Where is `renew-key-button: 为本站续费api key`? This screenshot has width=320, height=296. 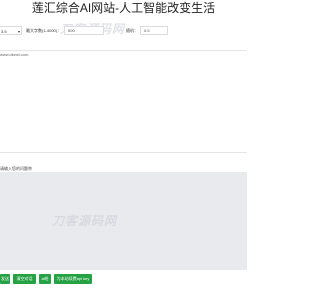
renew-key-button: 为本站续费api key is located at coordinates (73, 279).